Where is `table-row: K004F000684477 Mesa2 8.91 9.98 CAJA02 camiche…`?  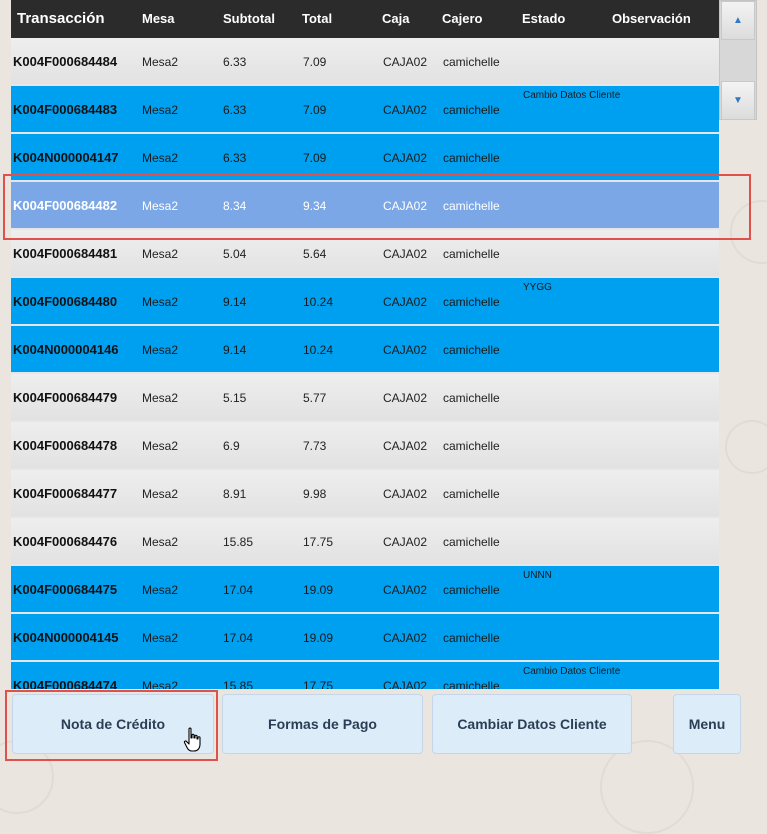 table-row: K004F000684477 Mesa2 8.91 9.98 CAJA02 camiche… is located at coordinates (365, 493).